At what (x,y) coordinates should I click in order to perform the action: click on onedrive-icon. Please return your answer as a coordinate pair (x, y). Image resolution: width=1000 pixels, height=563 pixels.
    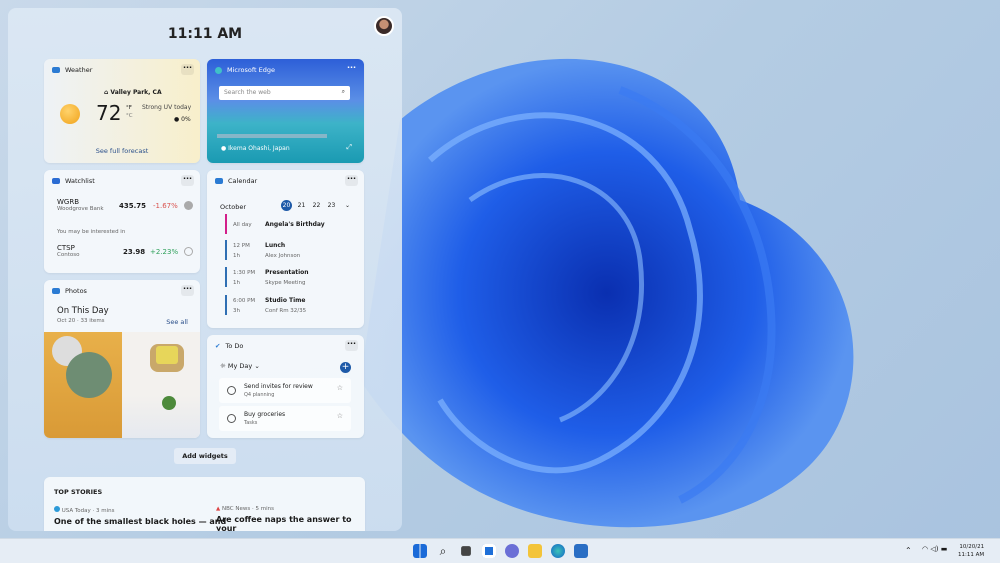
    Looking at the image, I should click on (56, 291).